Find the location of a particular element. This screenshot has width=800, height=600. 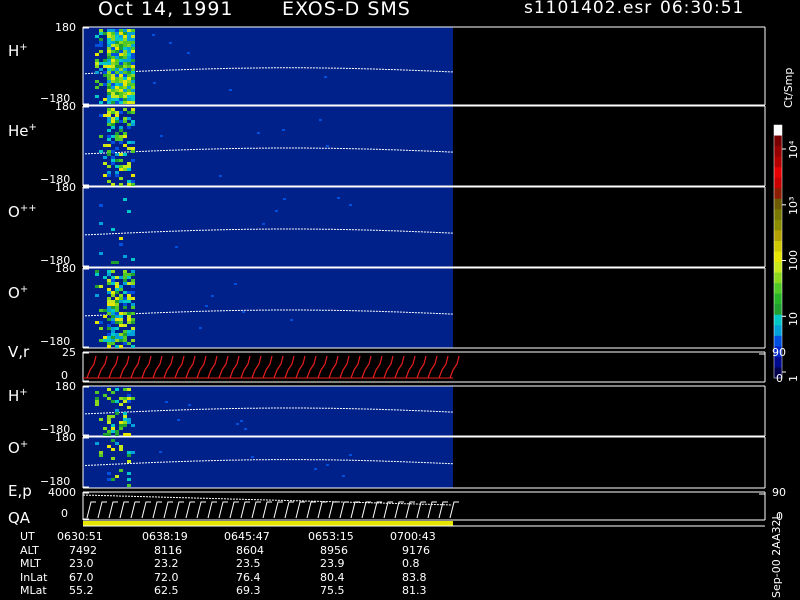

panel-6-speck is located at coordinates (315, 469).